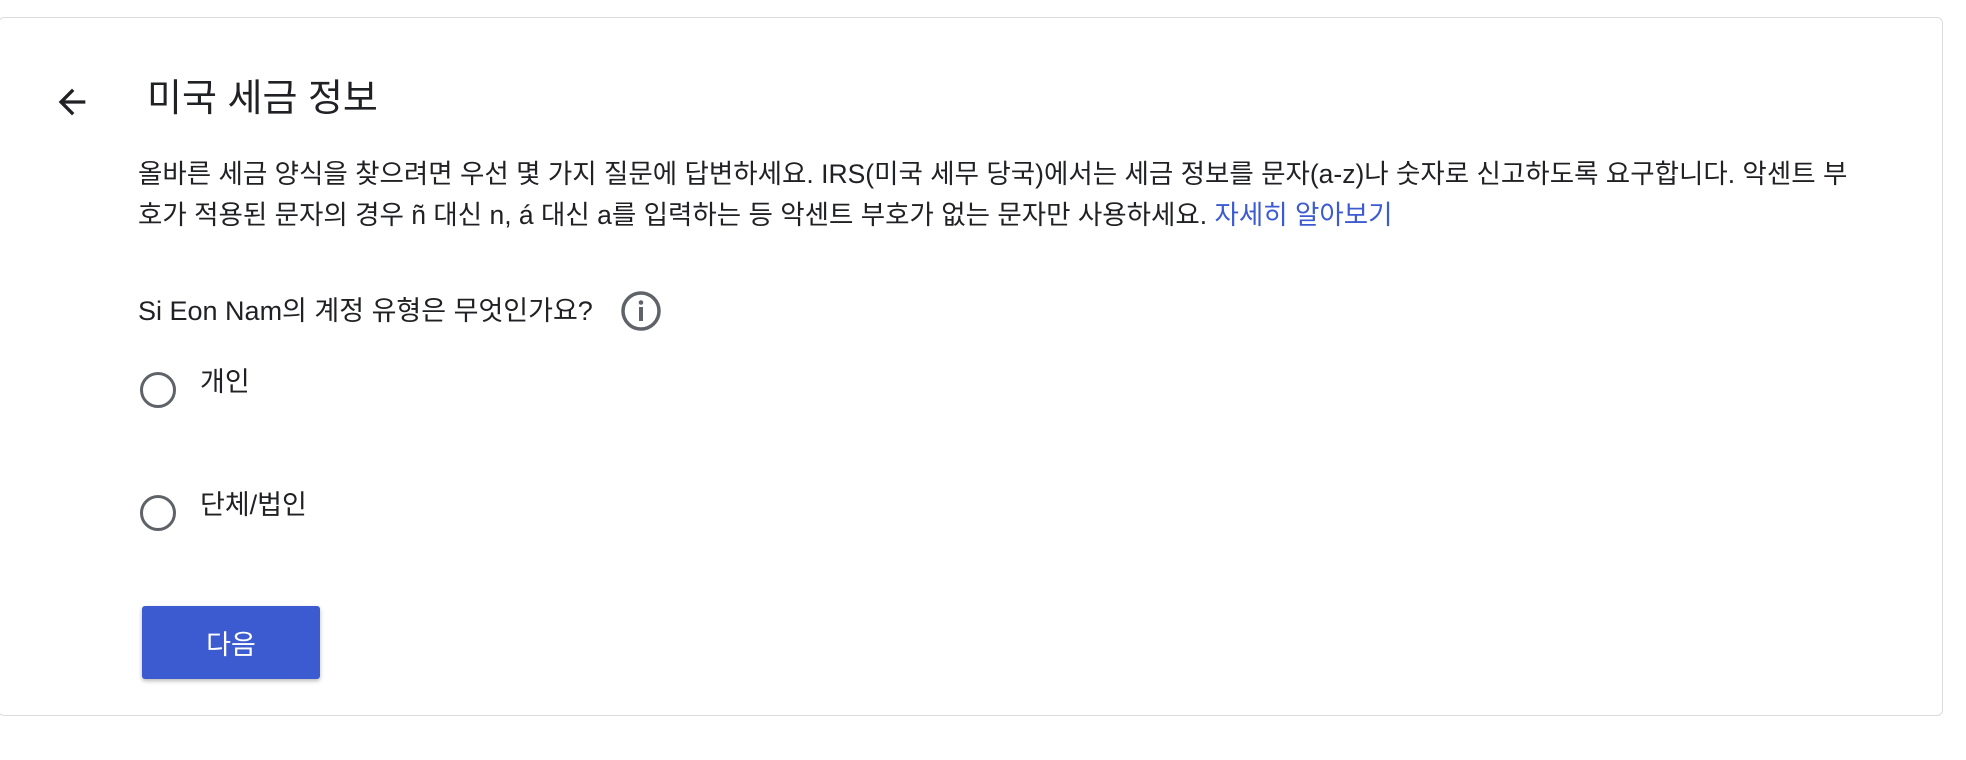 This screenshot has width=1966, height=760. Describe the element at coordinates (158, 390) in the screenshot. I see `radio-individual` at that location.